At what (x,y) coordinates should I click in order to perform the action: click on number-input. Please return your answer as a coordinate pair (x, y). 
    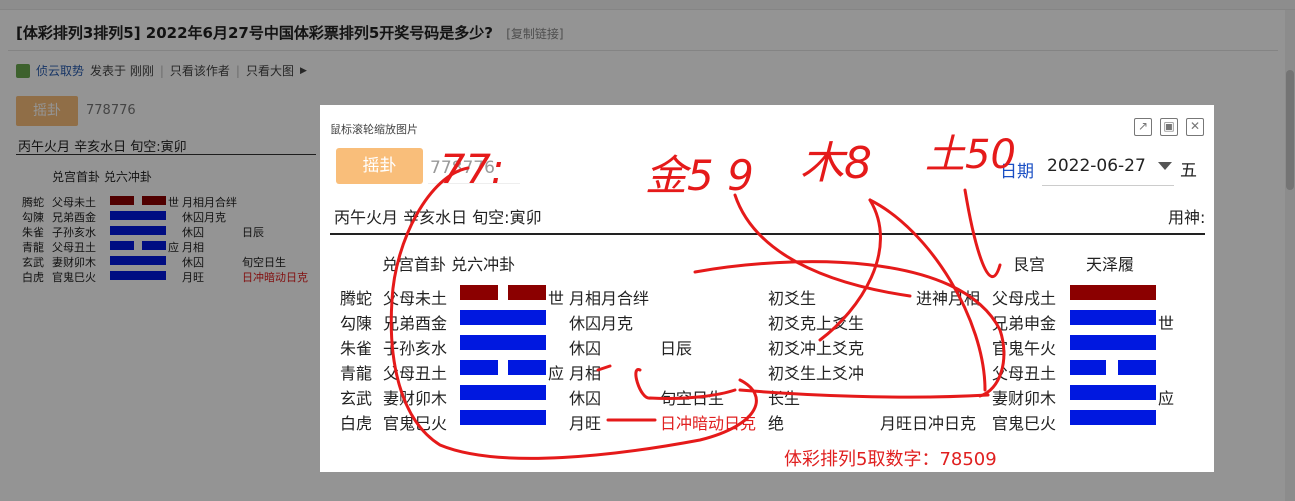
    Looking at the image, I should click on (474, 168).